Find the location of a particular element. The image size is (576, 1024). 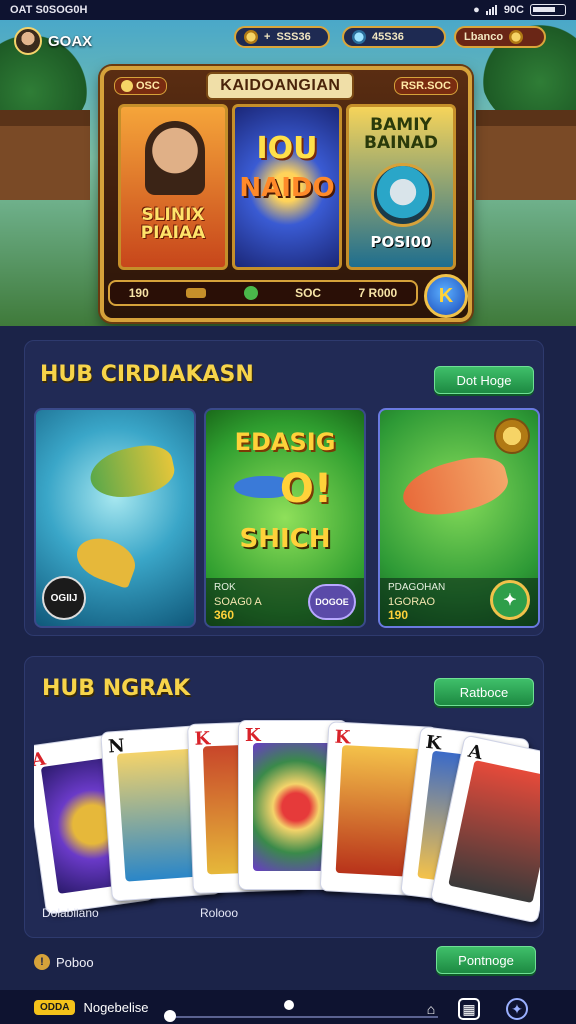

battery-icon is located at coordinates (548, 10).